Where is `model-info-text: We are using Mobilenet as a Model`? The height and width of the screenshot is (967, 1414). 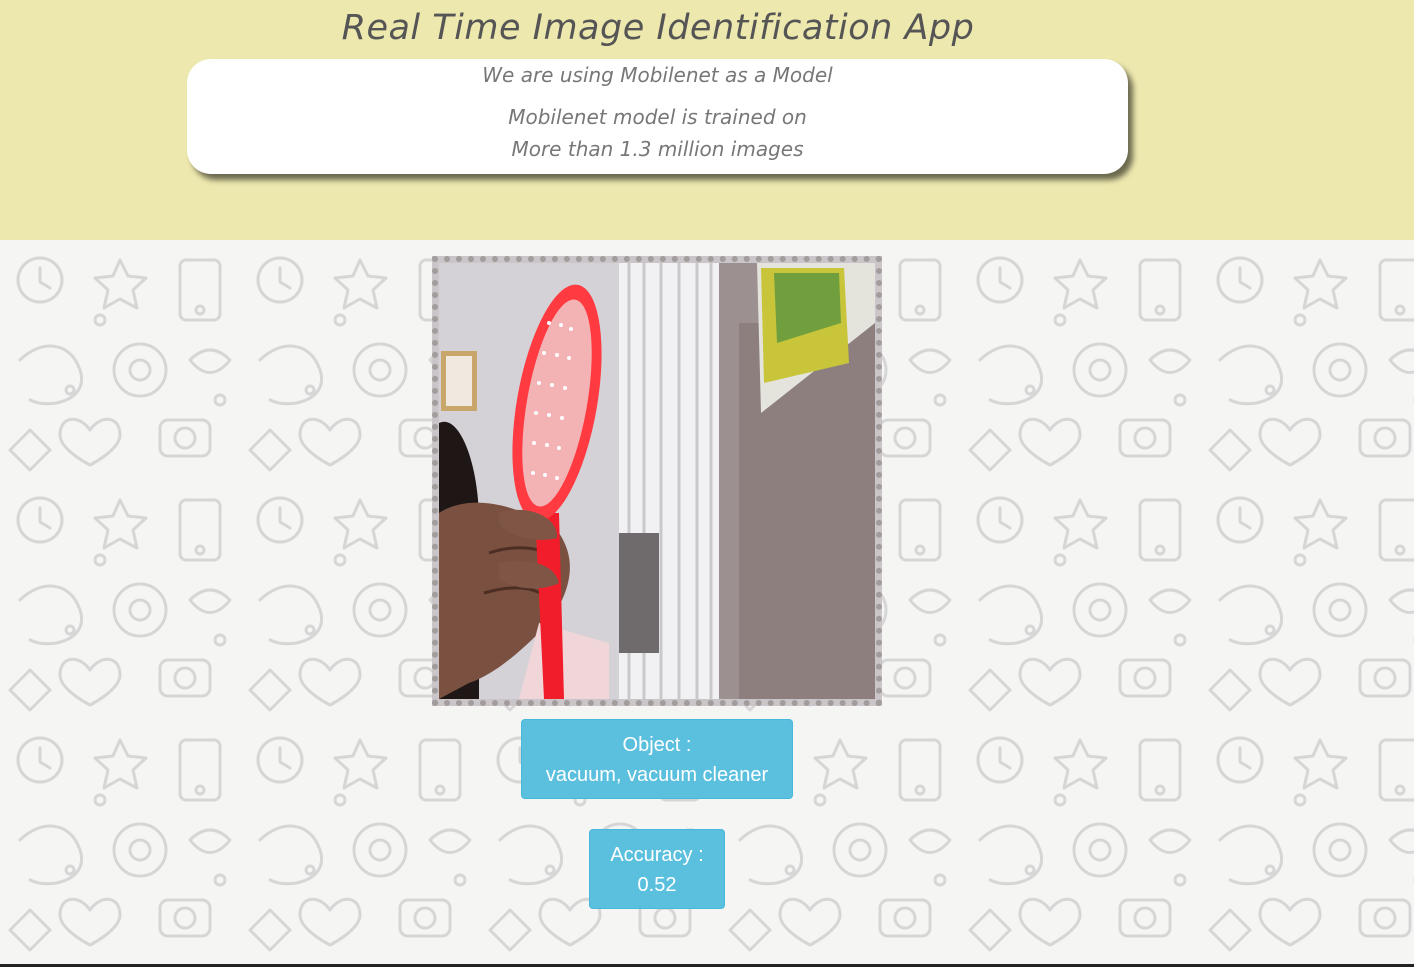
model-info-text: We are using Mobilenet as a Model is located at coordinates (657, 75).